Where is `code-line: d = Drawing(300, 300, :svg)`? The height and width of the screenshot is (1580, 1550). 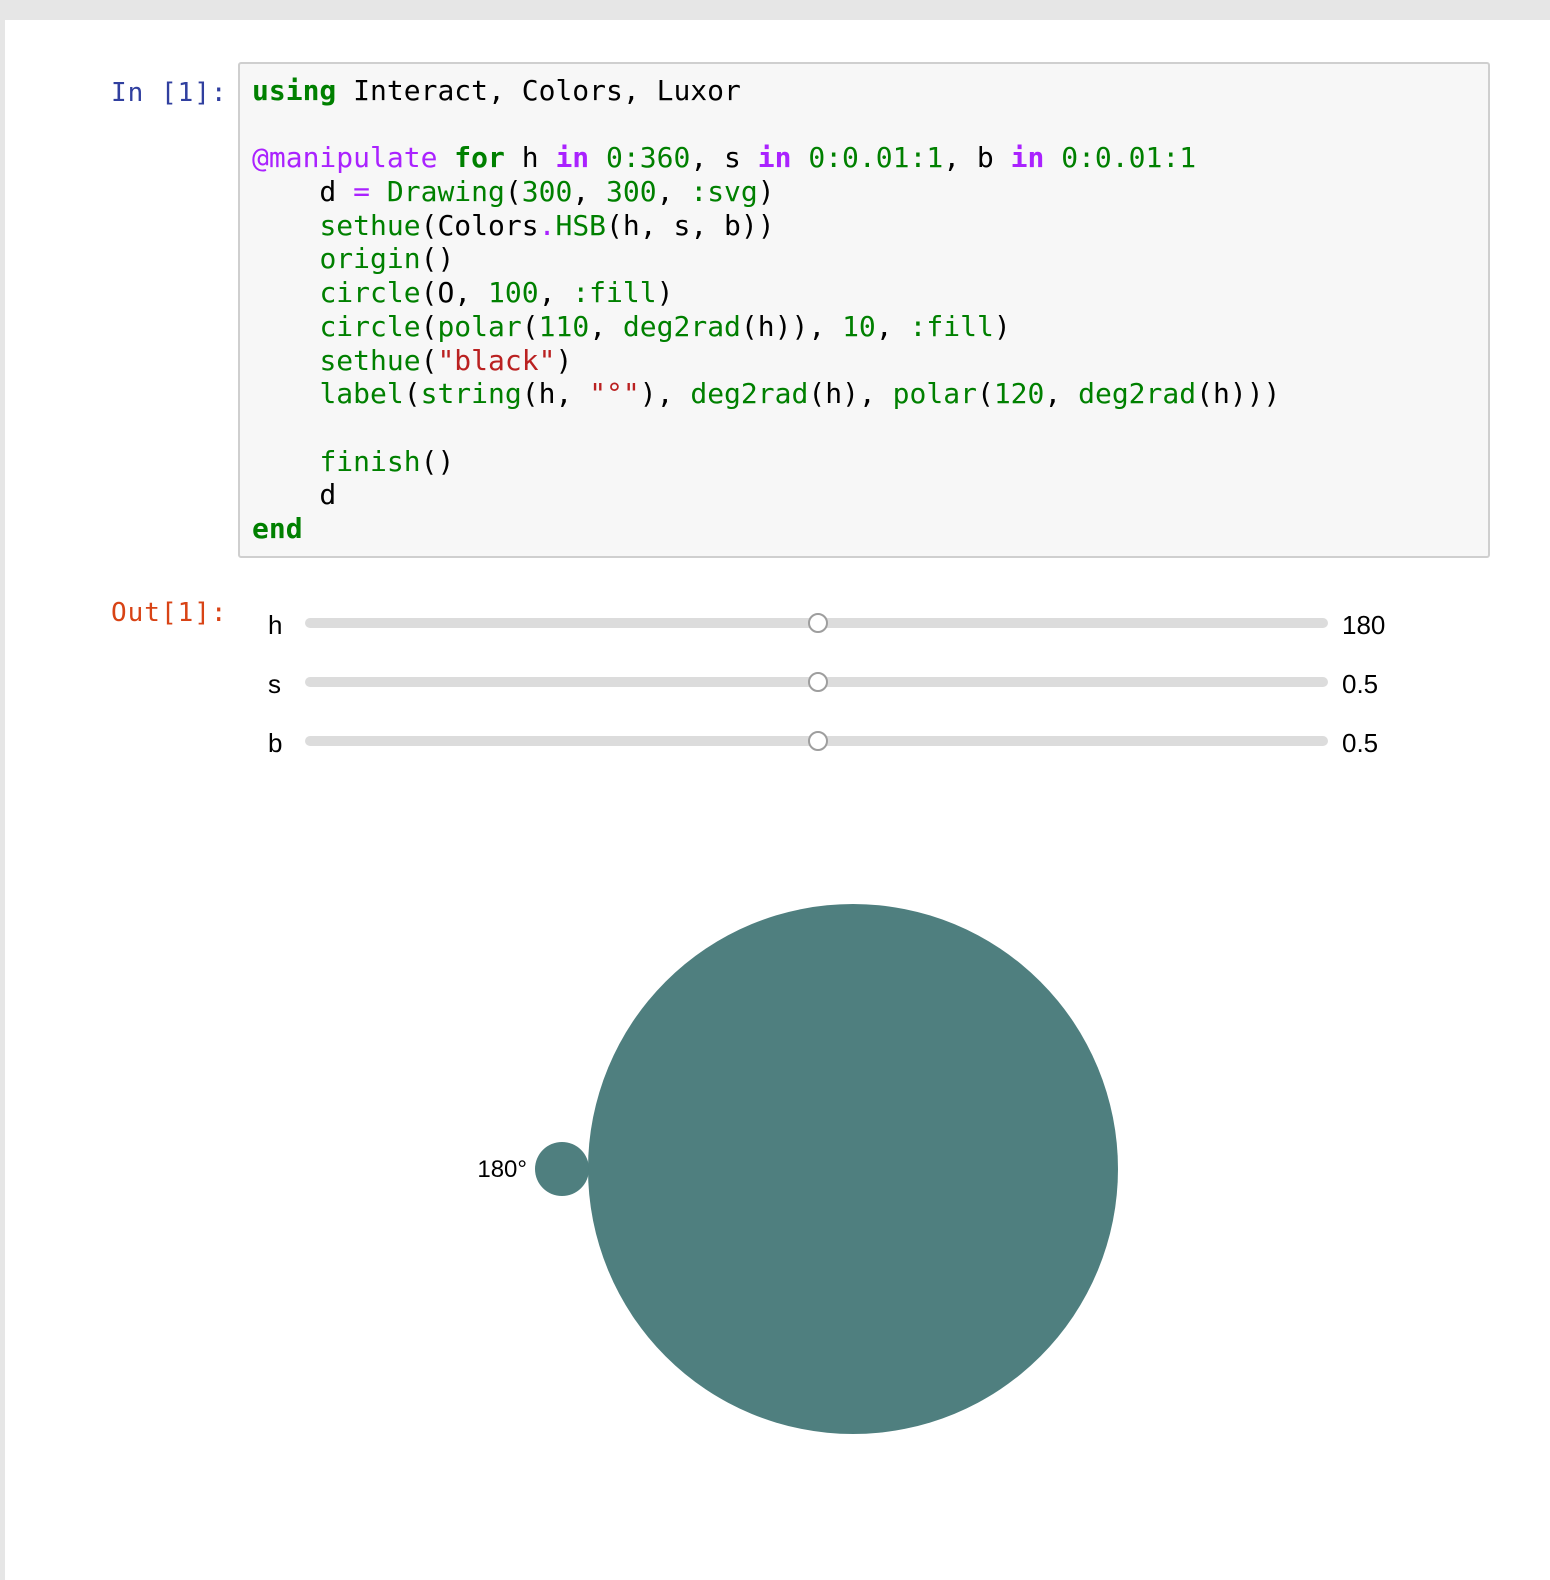
code-line: d = Drawing(300, 300, :svg) is located at coordinates (766, 192).